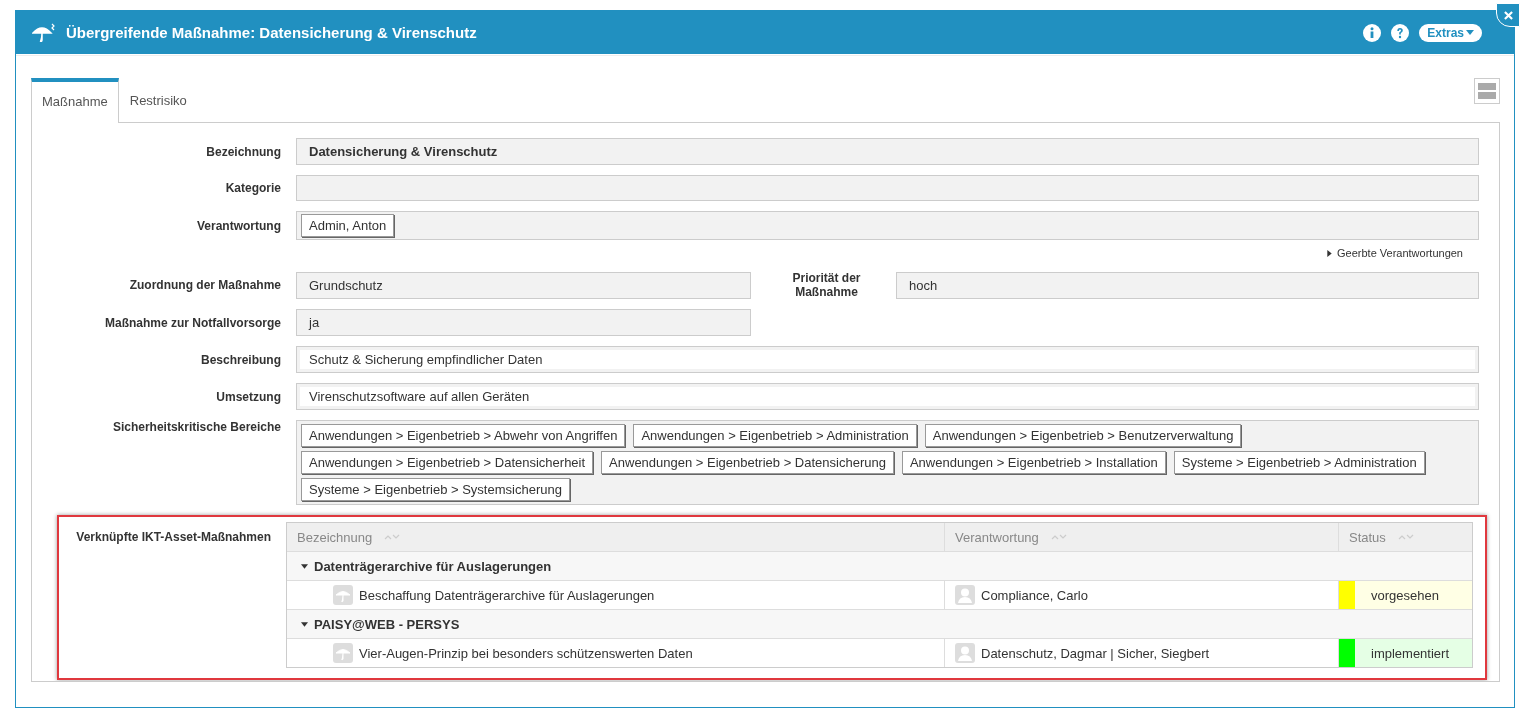 This screenshot has width=1525, height=718. I want to click on area-tag: Systeme > Eigenbetrieb > Systemsicherung, so click(435, 489).